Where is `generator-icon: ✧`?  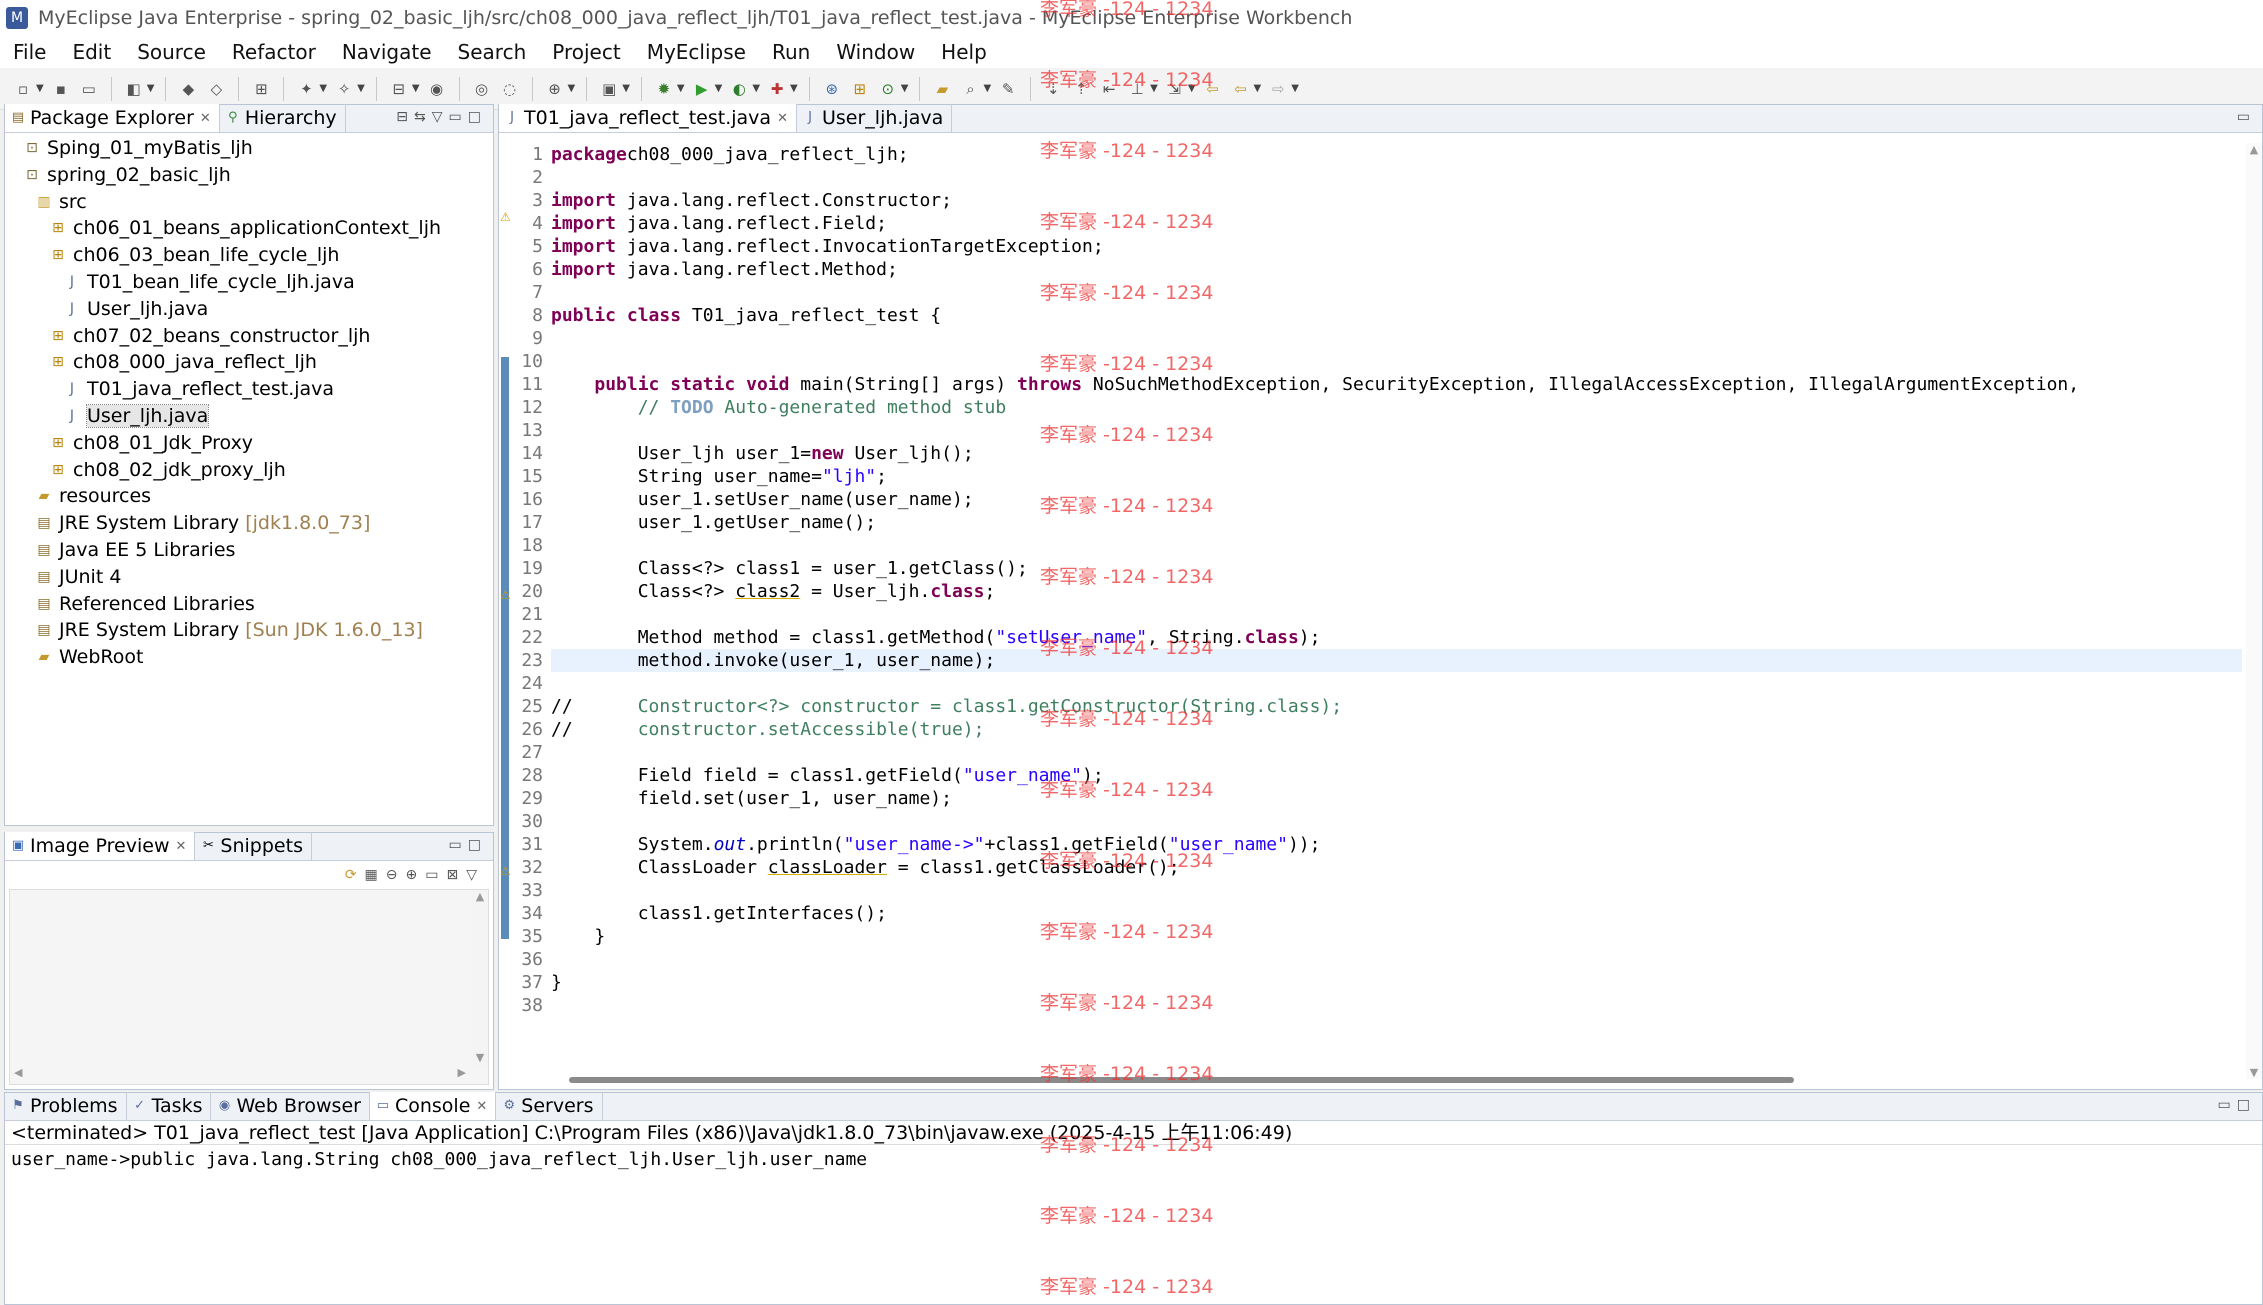 generator-icon: ✧ is located at coordinates (344, 89).